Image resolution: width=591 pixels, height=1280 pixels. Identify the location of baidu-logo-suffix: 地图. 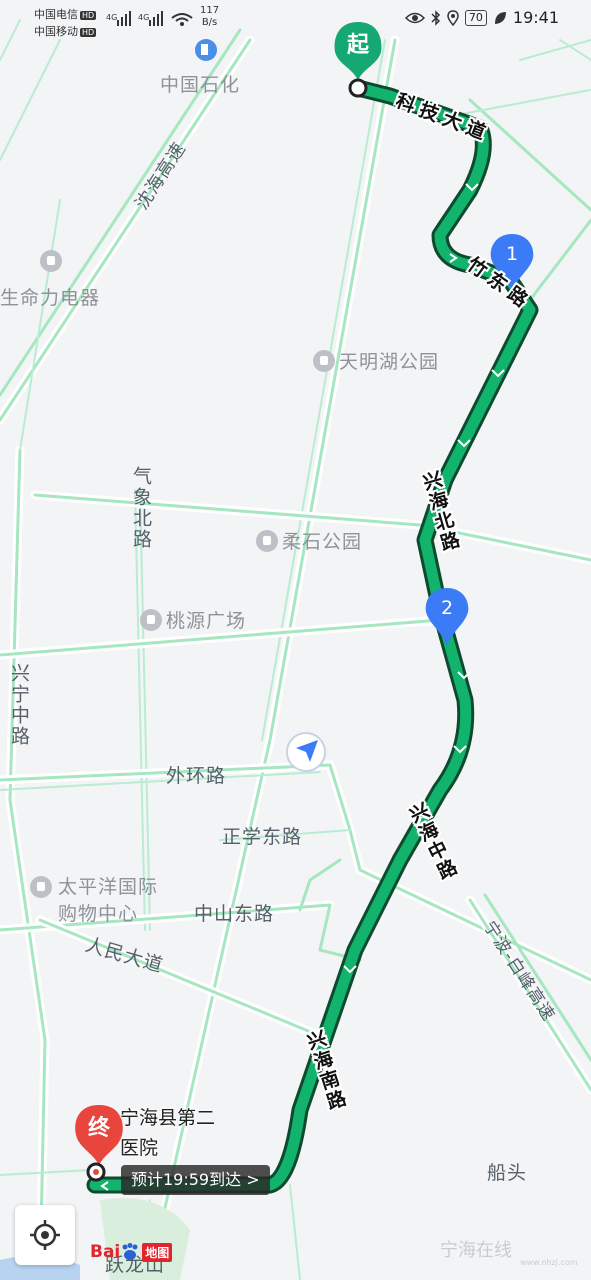
(157, 1252).